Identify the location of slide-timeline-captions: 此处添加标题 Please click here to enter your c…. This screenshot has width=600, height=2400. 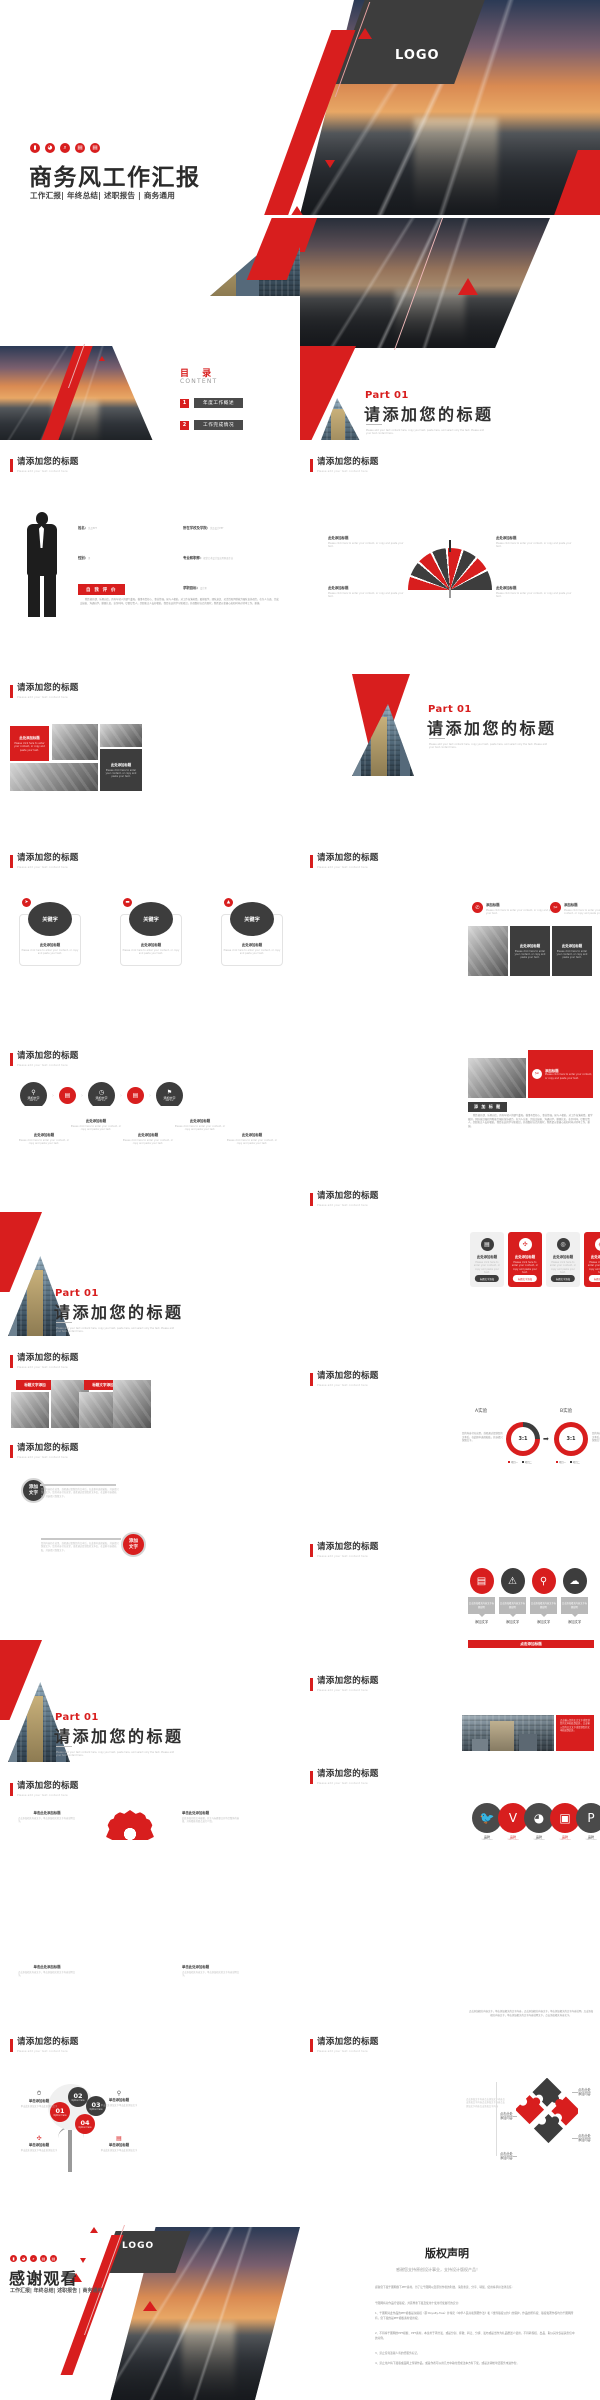
(150, 1156).